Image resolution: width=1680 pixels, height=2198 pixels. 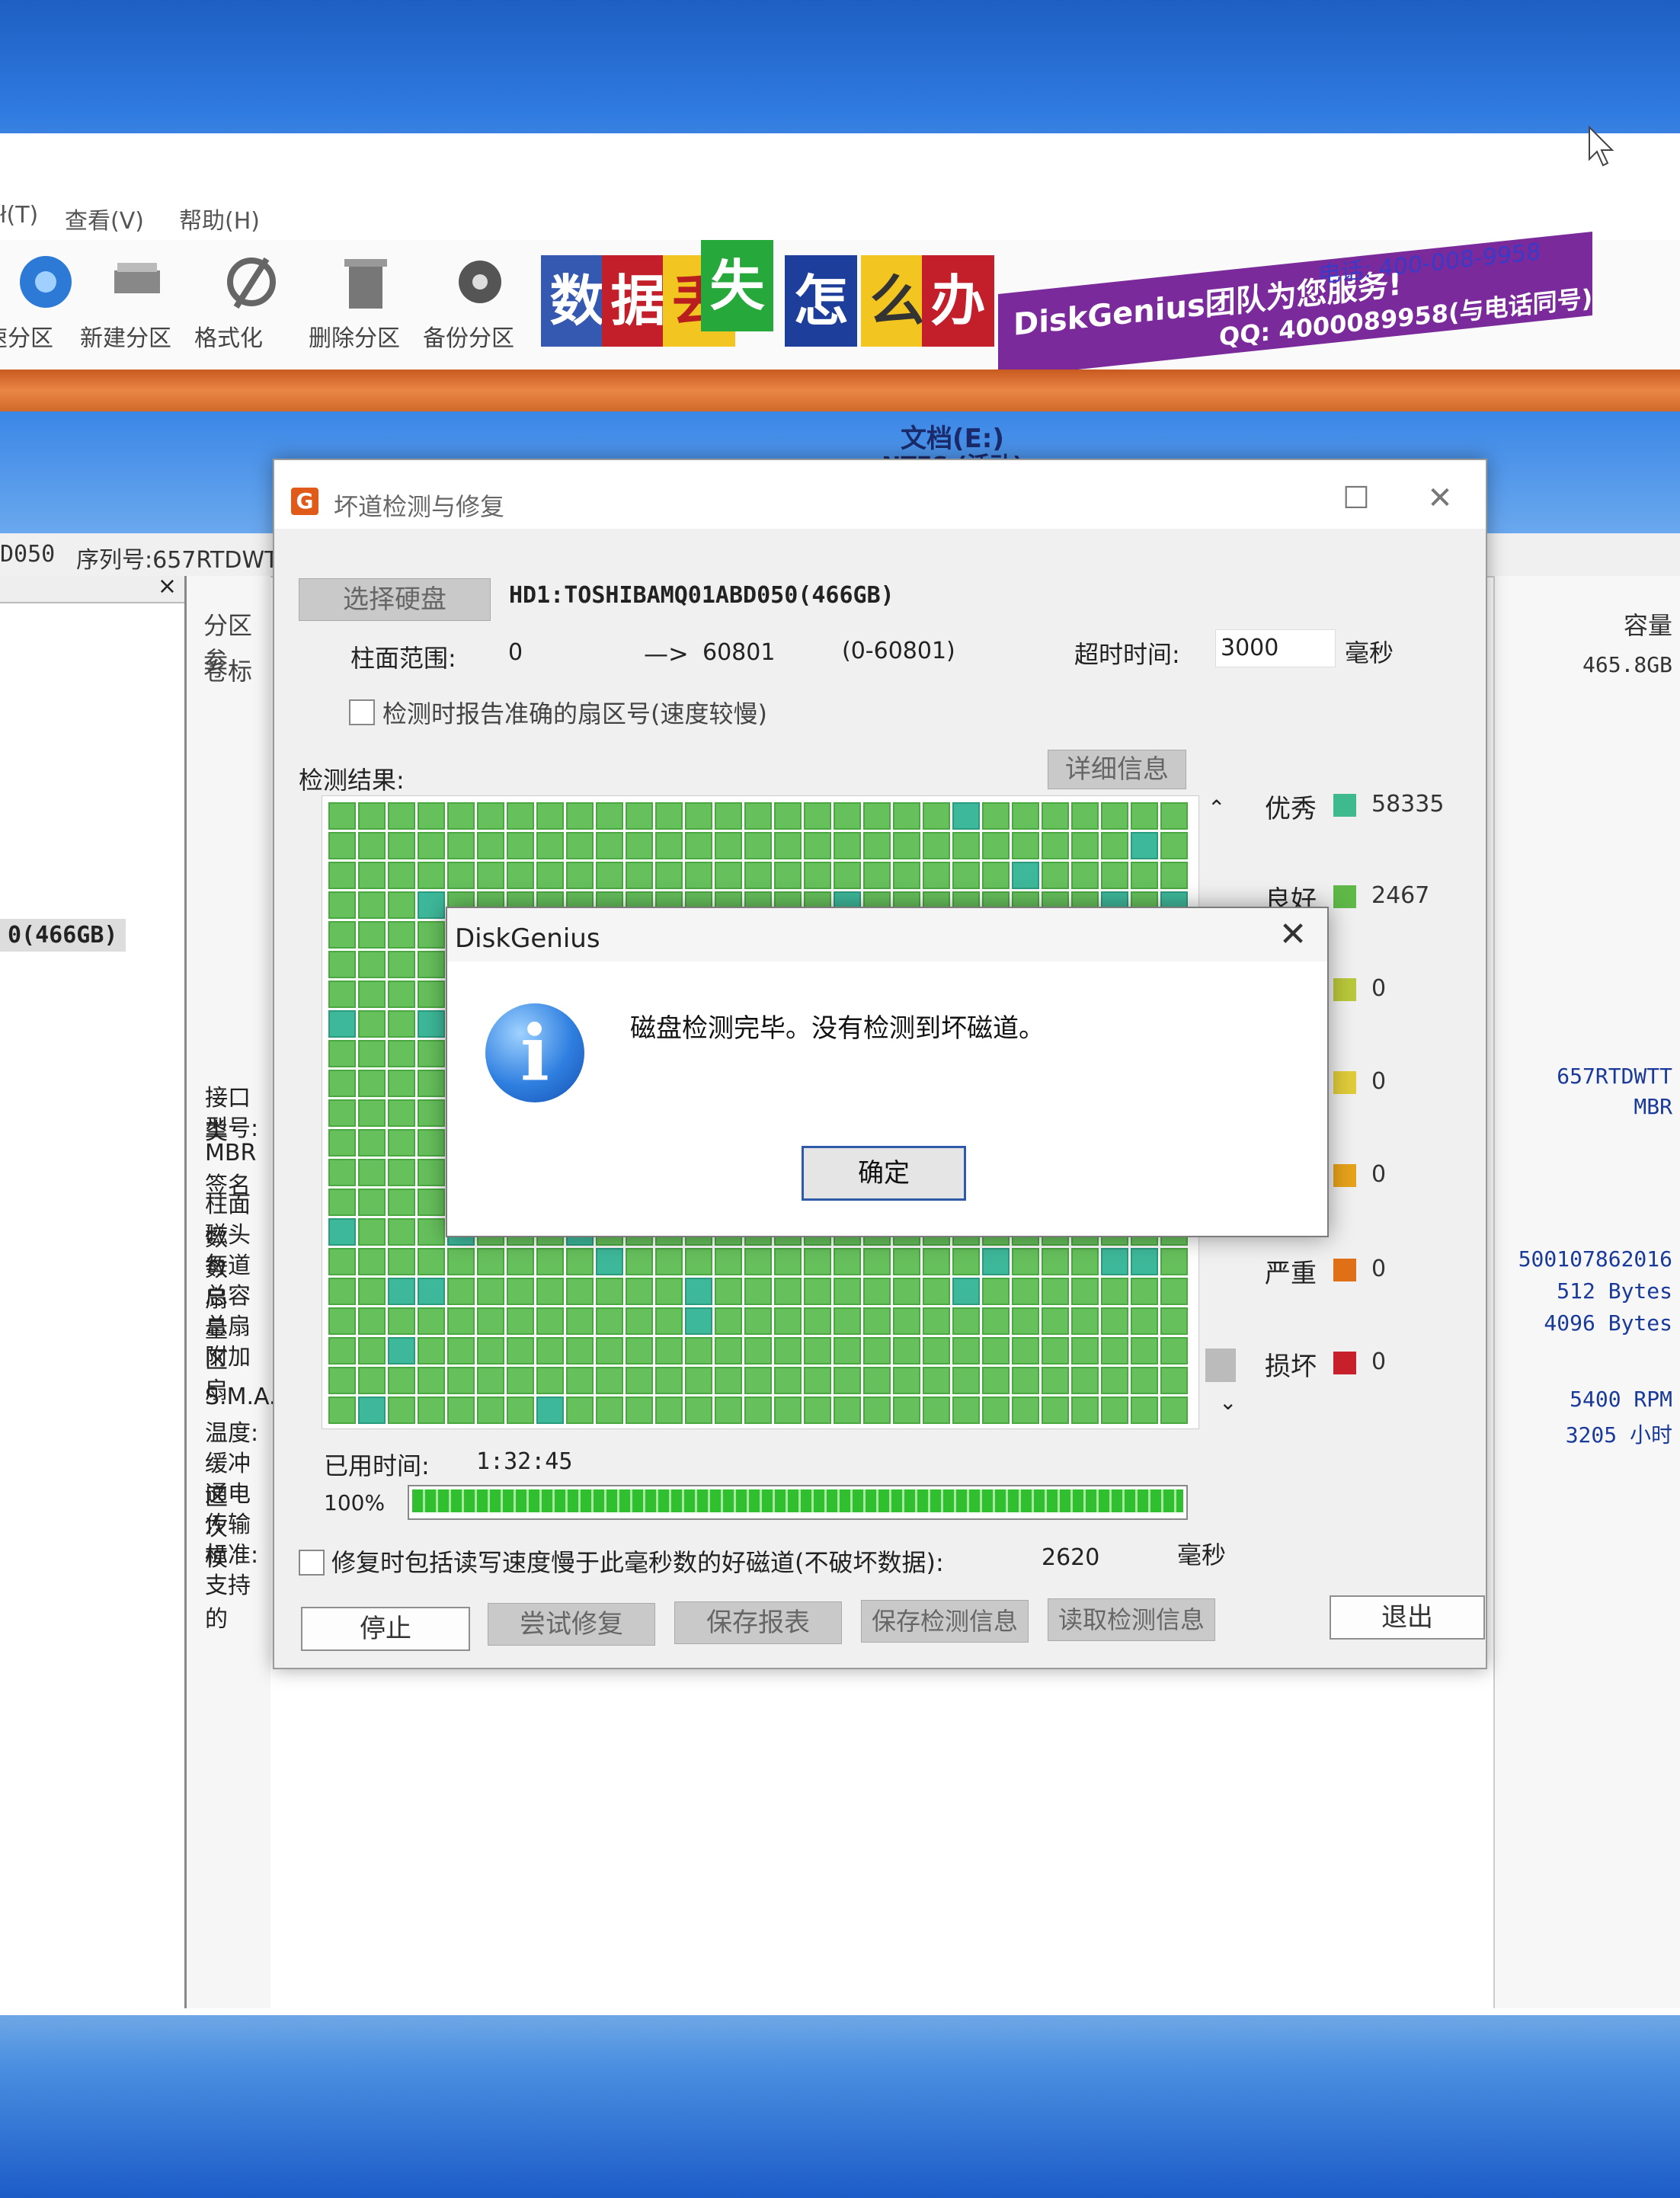 I want to click on ok-button: 确定, so click(x=884, y=1173).